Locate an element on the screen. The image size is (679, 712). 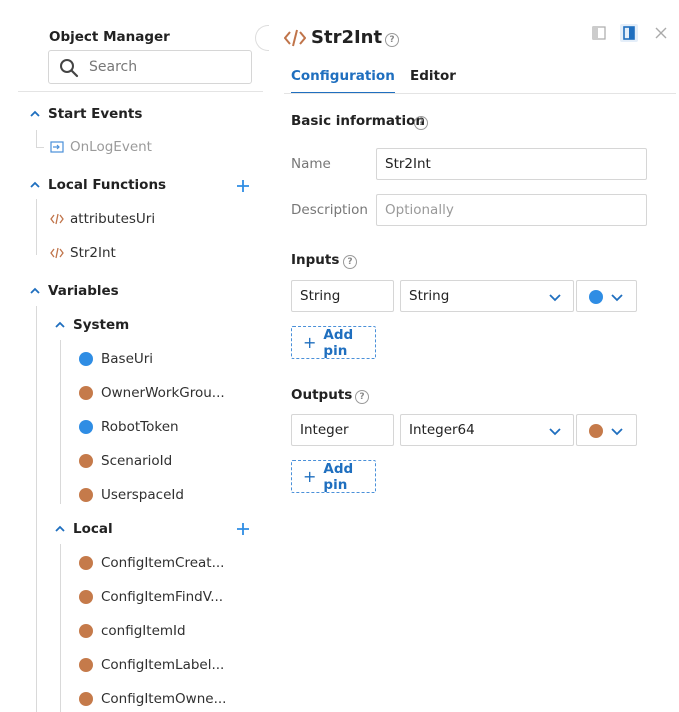
tree-item-attributesuri: attributesUri is located at coordinates (102, 219).